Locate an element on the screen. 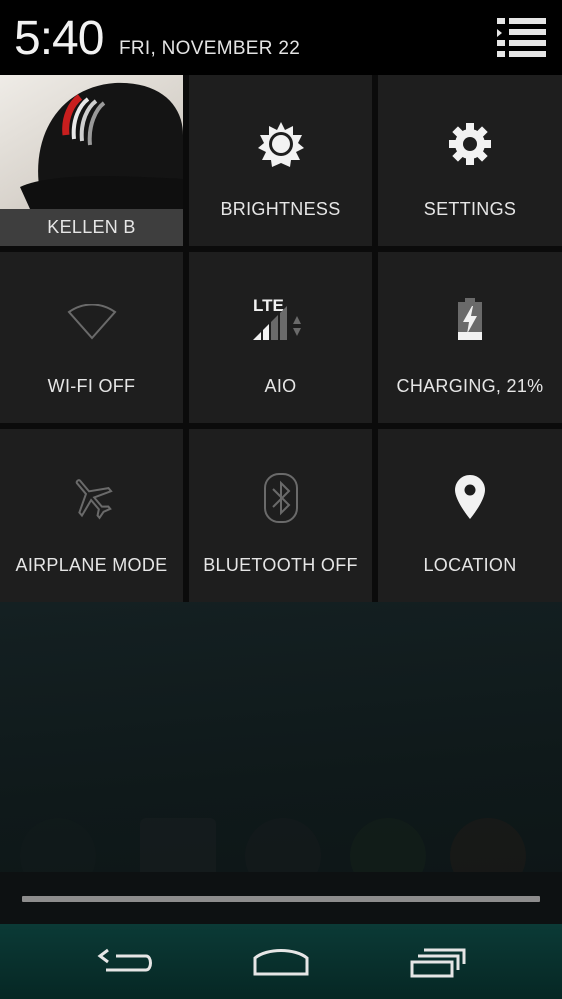  tile-location: LOCATION is located at coordinates (470, 515).